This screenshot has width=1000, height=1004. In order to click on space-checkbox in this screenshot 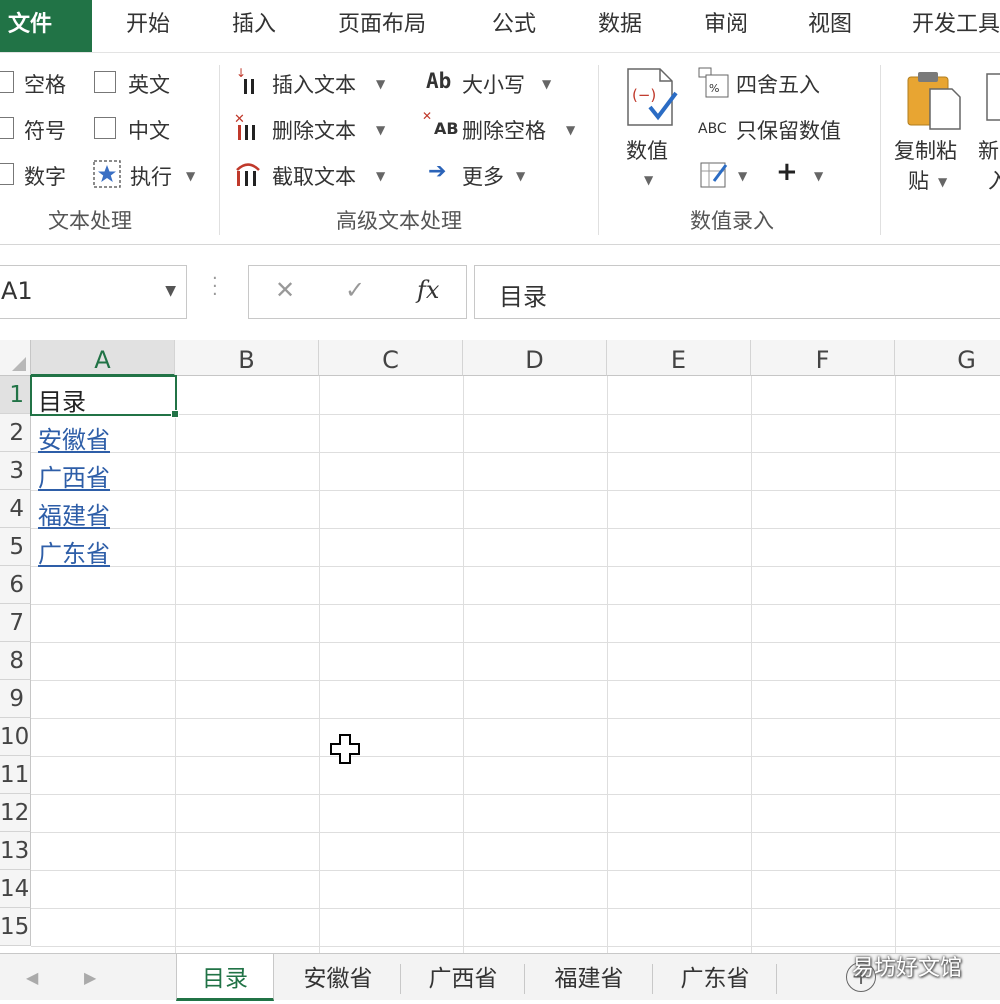, I will do `click(7, 82)`.